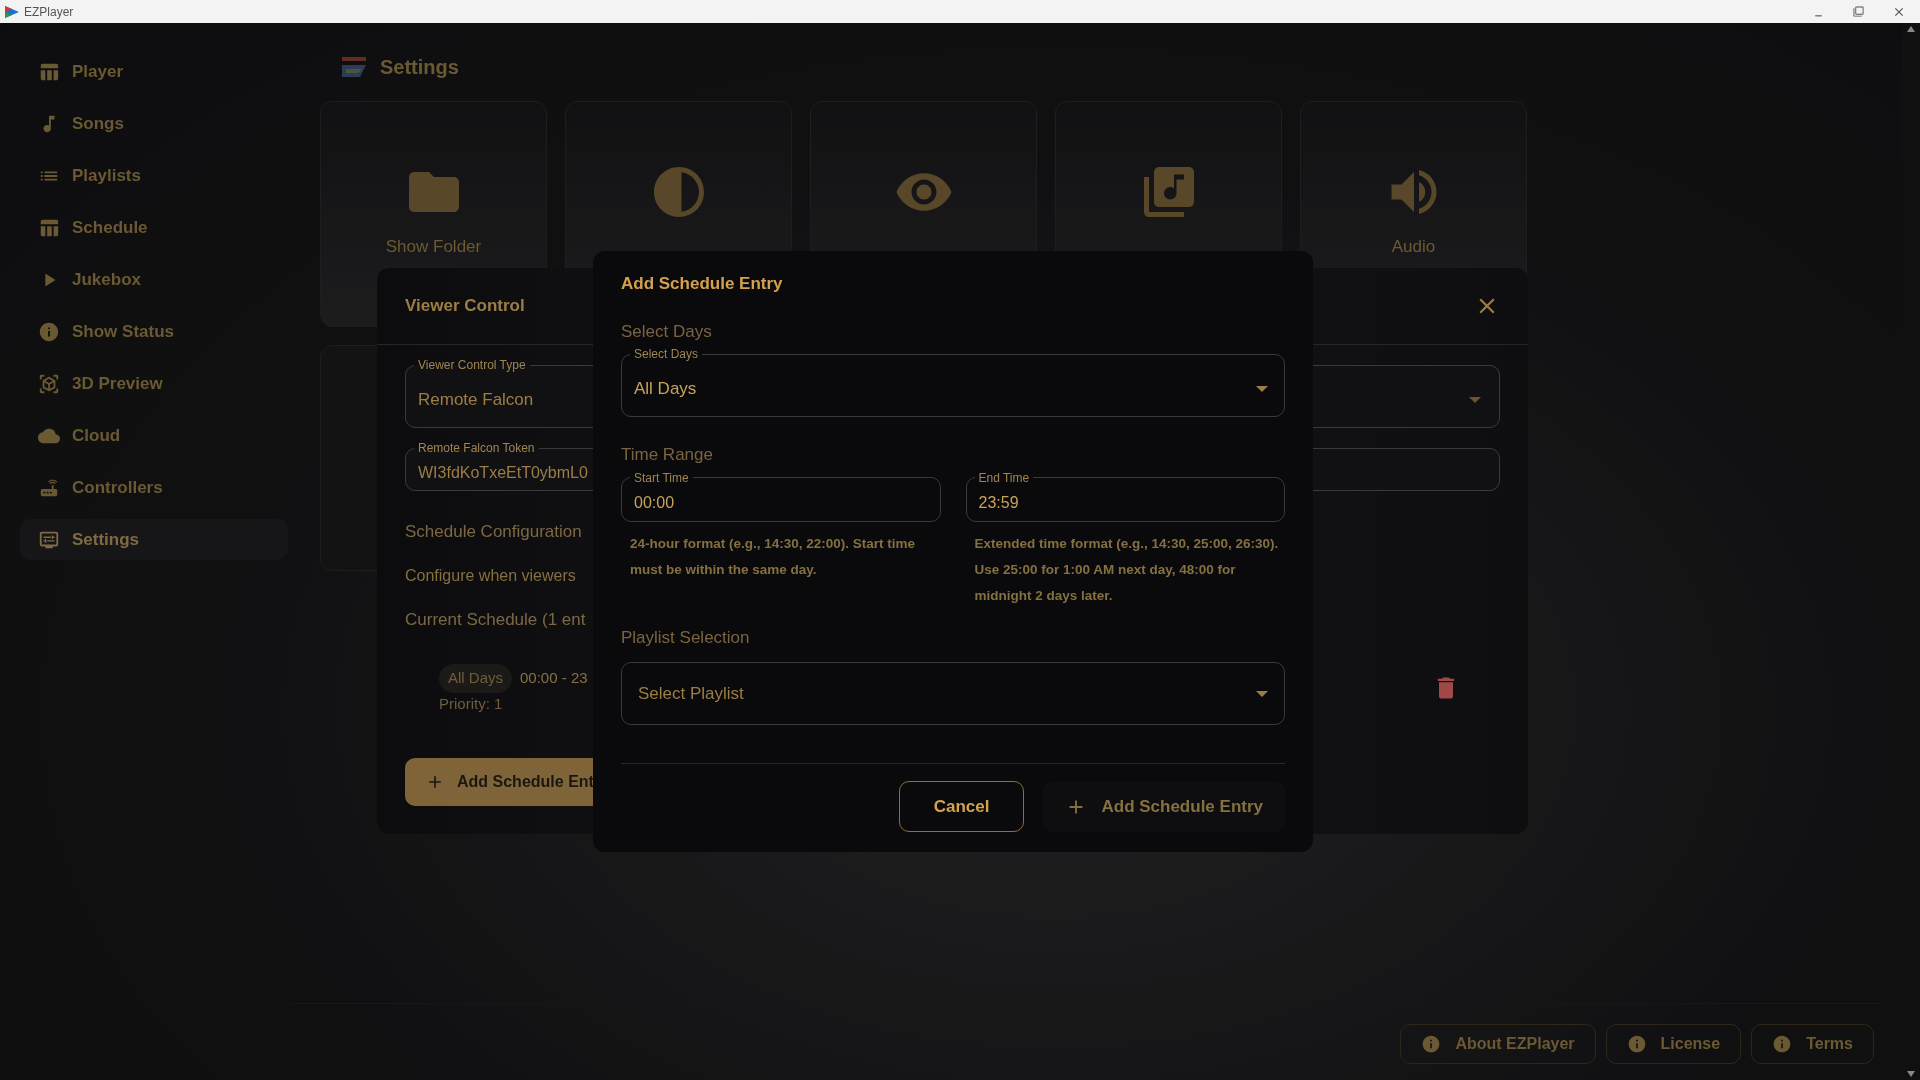 This screenshot has height=1080, width=1920. Describe the element at coordinates (154, 175) in the screenshot. I see `sidebar-item: Playlists` at that location.